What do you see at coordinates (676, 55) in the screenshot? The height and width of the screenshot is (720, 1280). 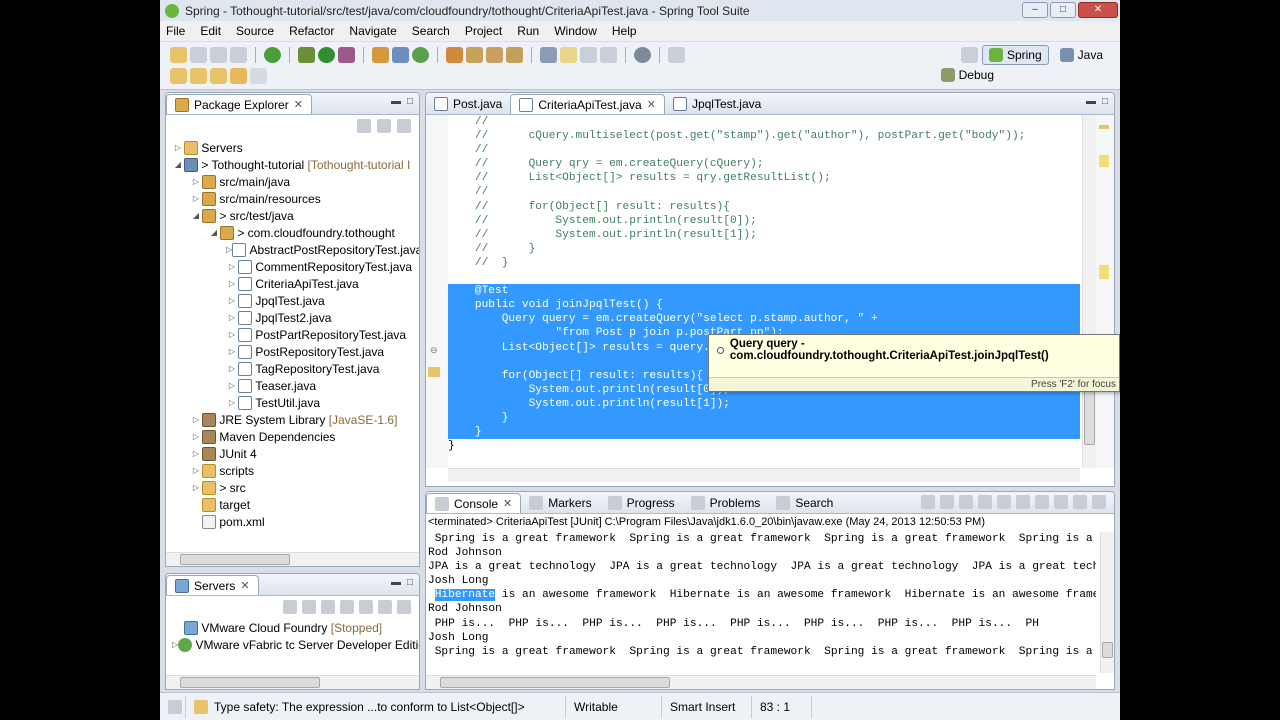 I see `pin-icon` at bounding box center [676, 55].